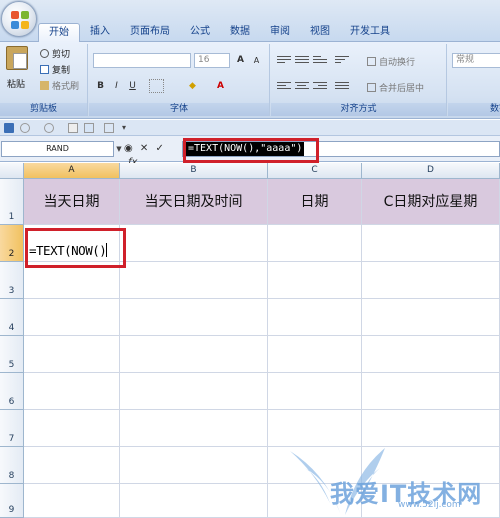 The width and height of the screenshot is (500, 518). I want to click on print-icon, so click(109, 128).